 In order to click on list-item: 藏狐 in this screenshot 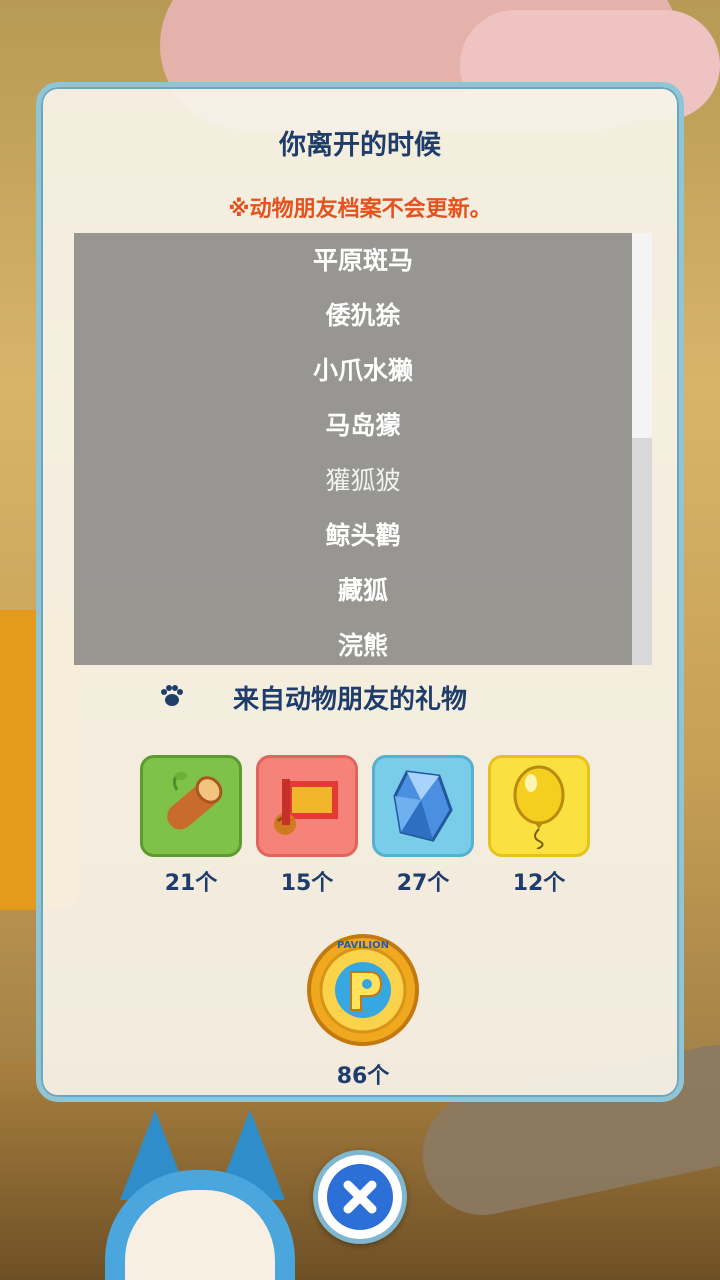, I will do `click(362, 590)`.